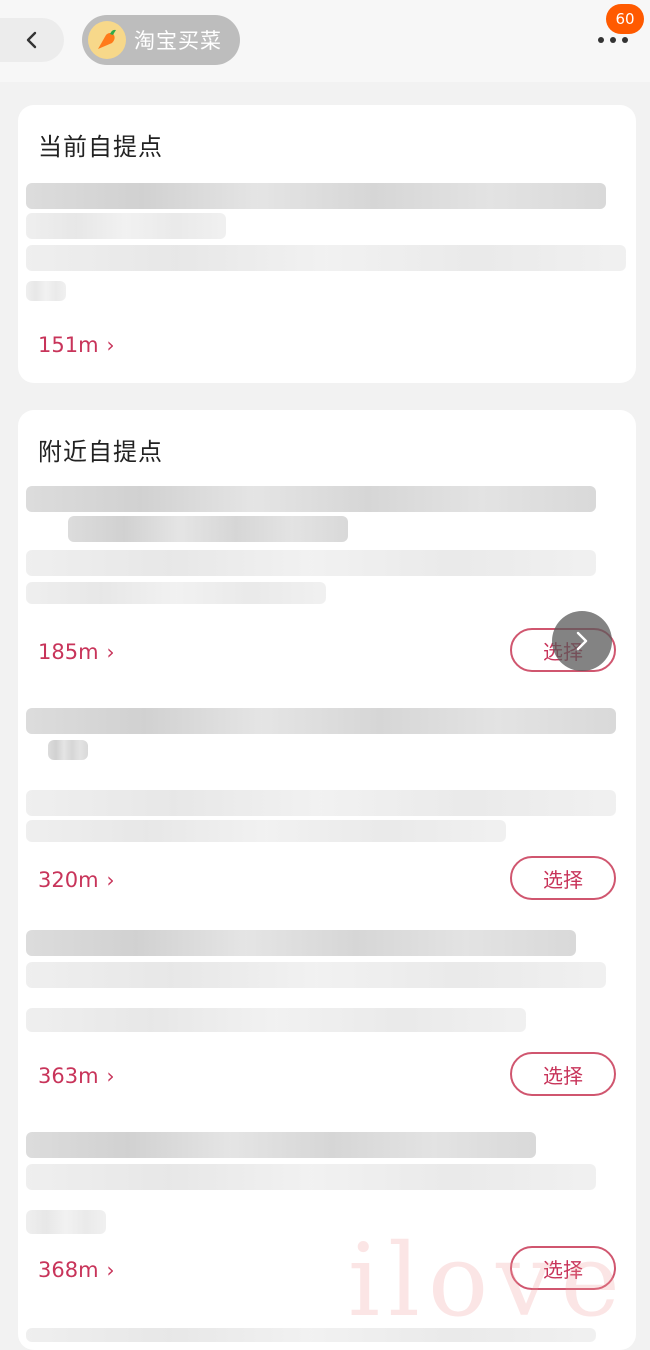  What do you see at coordinates (325, 41) in the screenshot?
I see `top-bar: 淘宝买菜 60` at bounding box center [325, 41].